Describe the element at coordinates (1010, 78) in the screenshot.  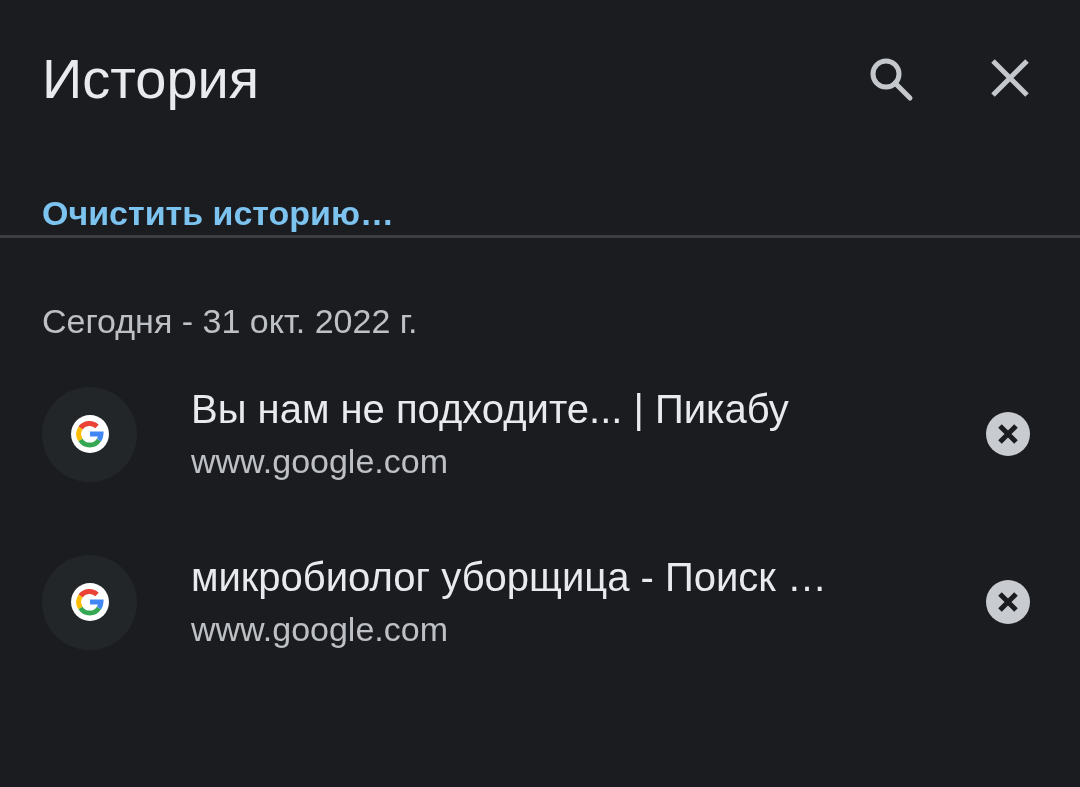
I see `close-button` at that location.